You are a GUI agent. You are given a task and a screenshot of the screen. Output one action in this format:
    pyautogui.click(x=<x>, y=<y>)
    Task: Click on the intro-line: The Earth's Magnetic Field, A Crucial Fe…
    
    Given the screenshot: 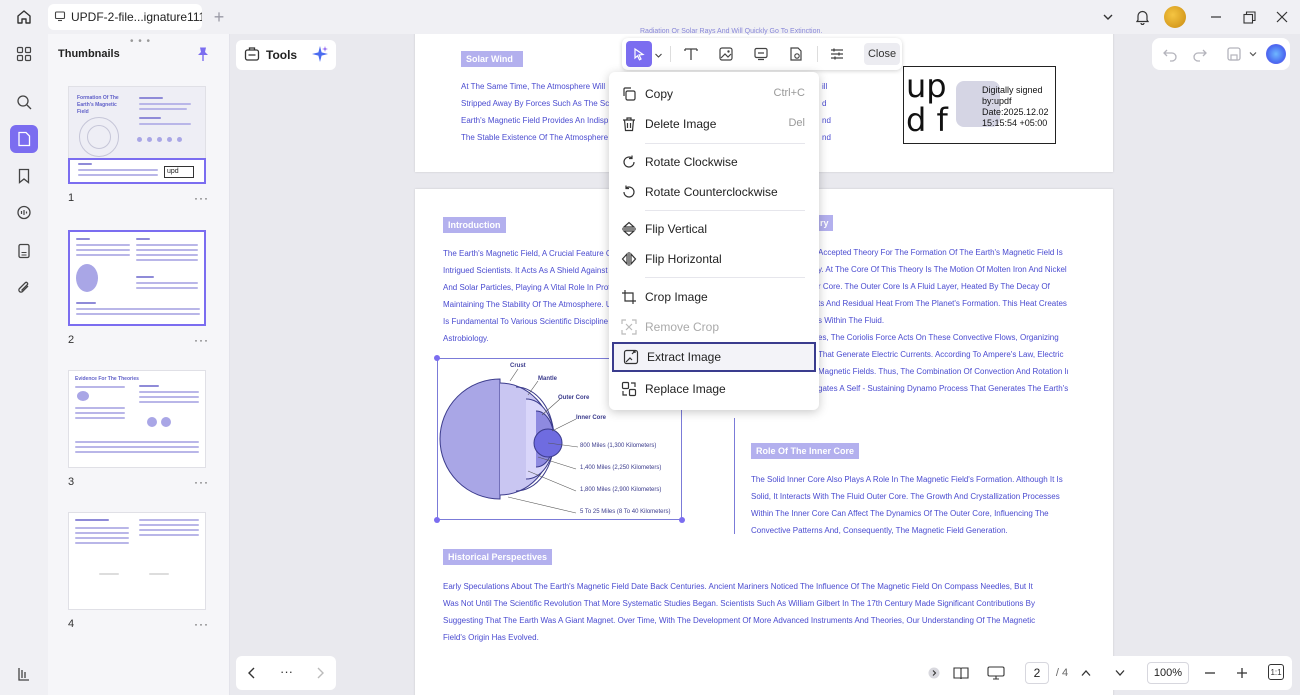 What is the action you would take?
    pyautogui.click(x=526, y=253)
    